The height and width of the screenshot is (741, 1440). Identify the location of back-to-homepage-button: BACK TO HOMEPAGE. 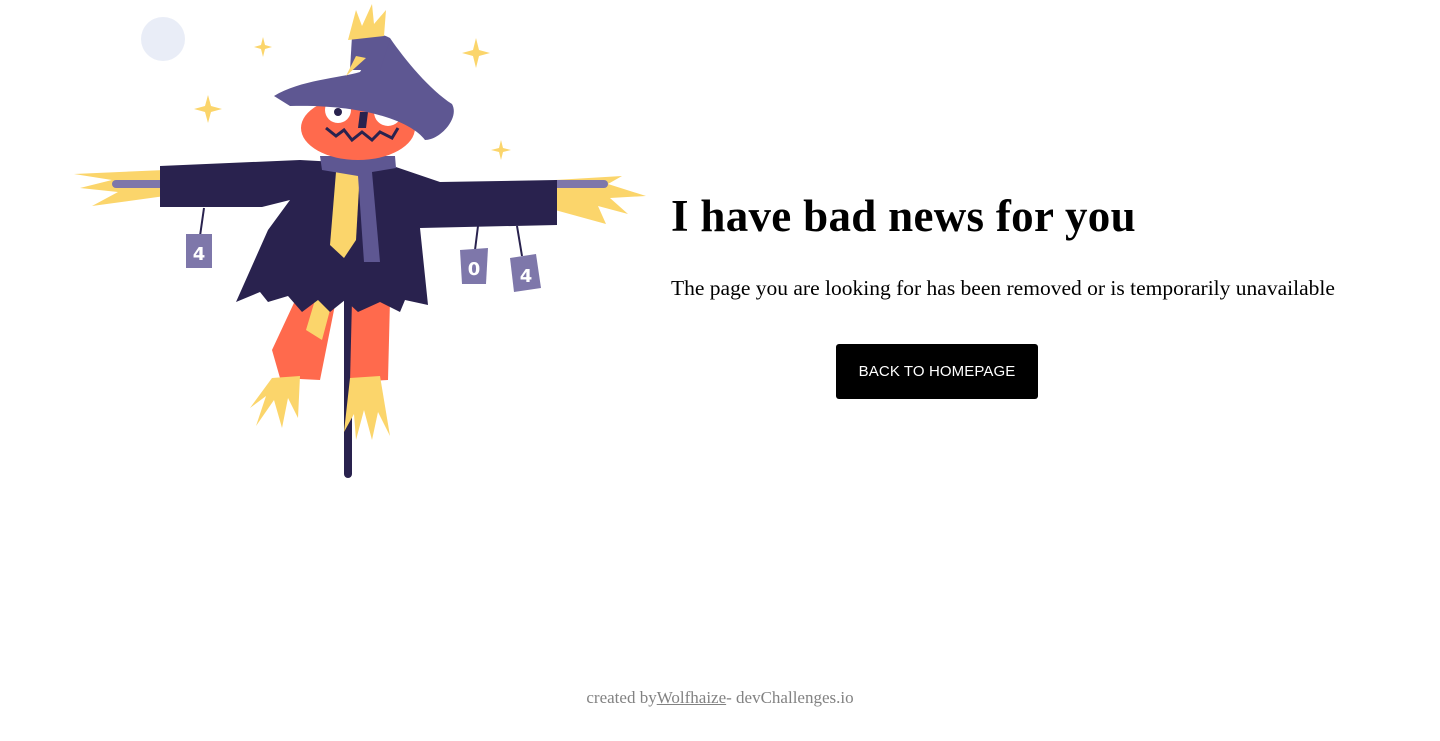
(937, 371).